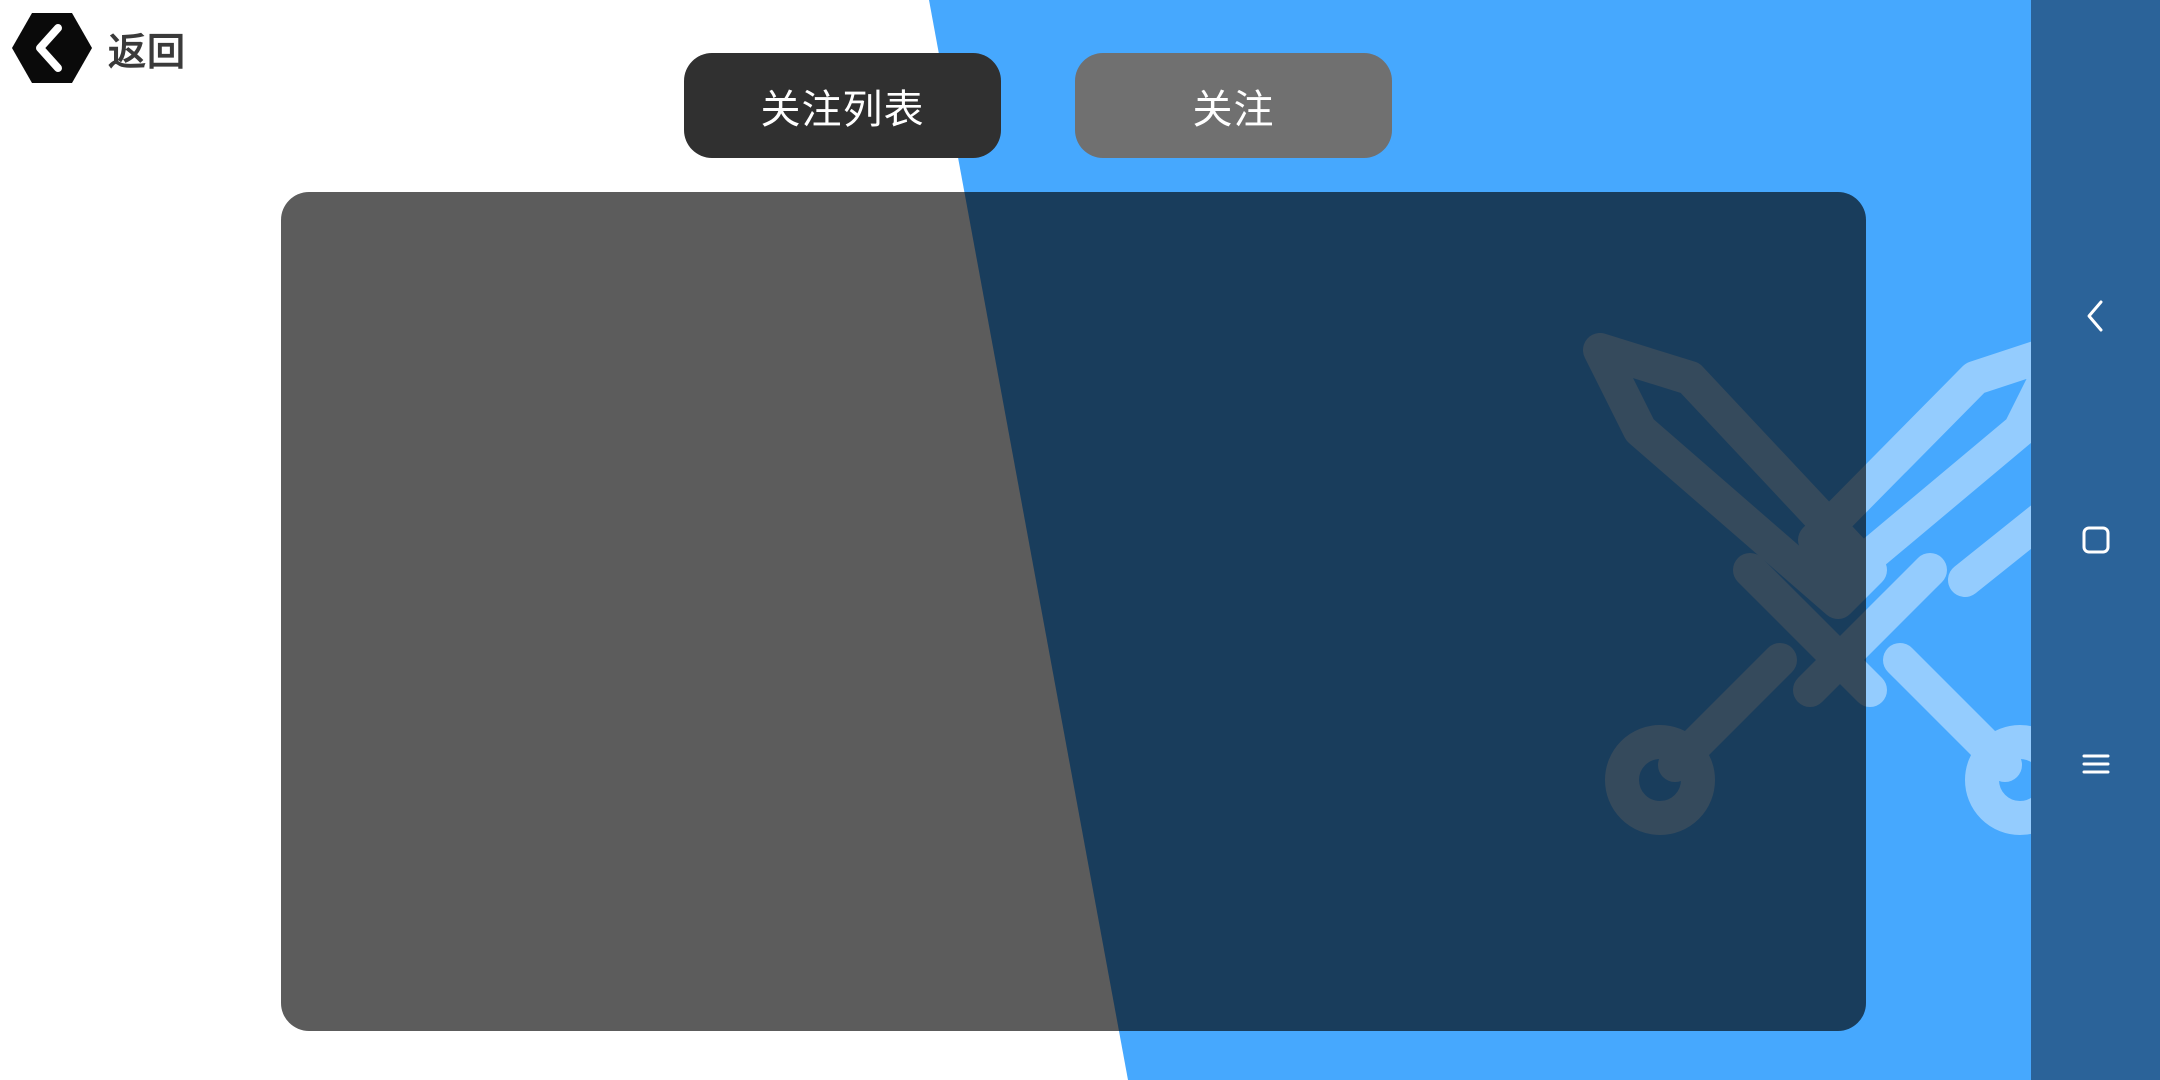 This screenshot has width=2160, height=1080. What do you see at coordinates (99, 48) in the screenshot?
I see `back-button: 返回` at bounding box center [99, 48].